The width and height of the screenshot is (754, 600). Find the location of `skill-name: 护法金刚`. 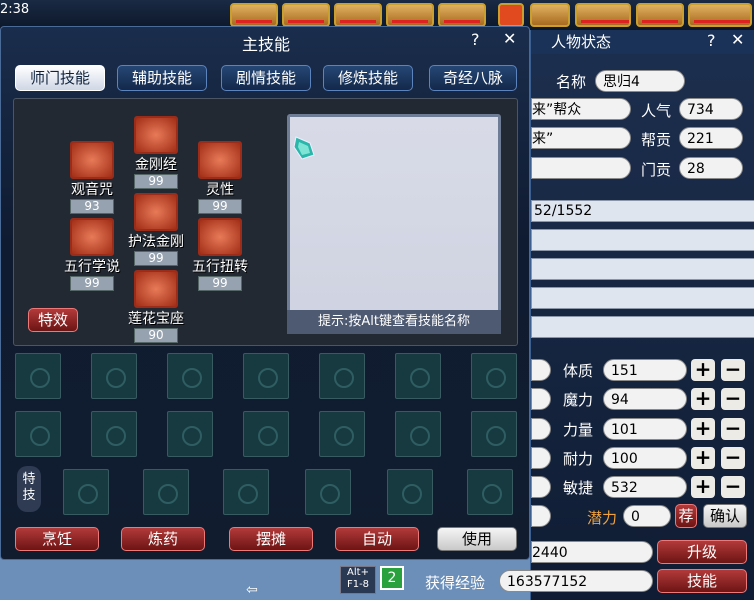

skill-name: 护法金刚 is located at coordinates (156, 242).